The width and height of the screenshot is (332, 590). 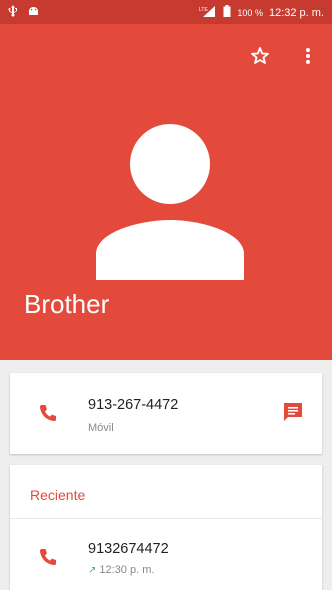 I want to click on signal-icon: LTE, so click(x=208, y=12).